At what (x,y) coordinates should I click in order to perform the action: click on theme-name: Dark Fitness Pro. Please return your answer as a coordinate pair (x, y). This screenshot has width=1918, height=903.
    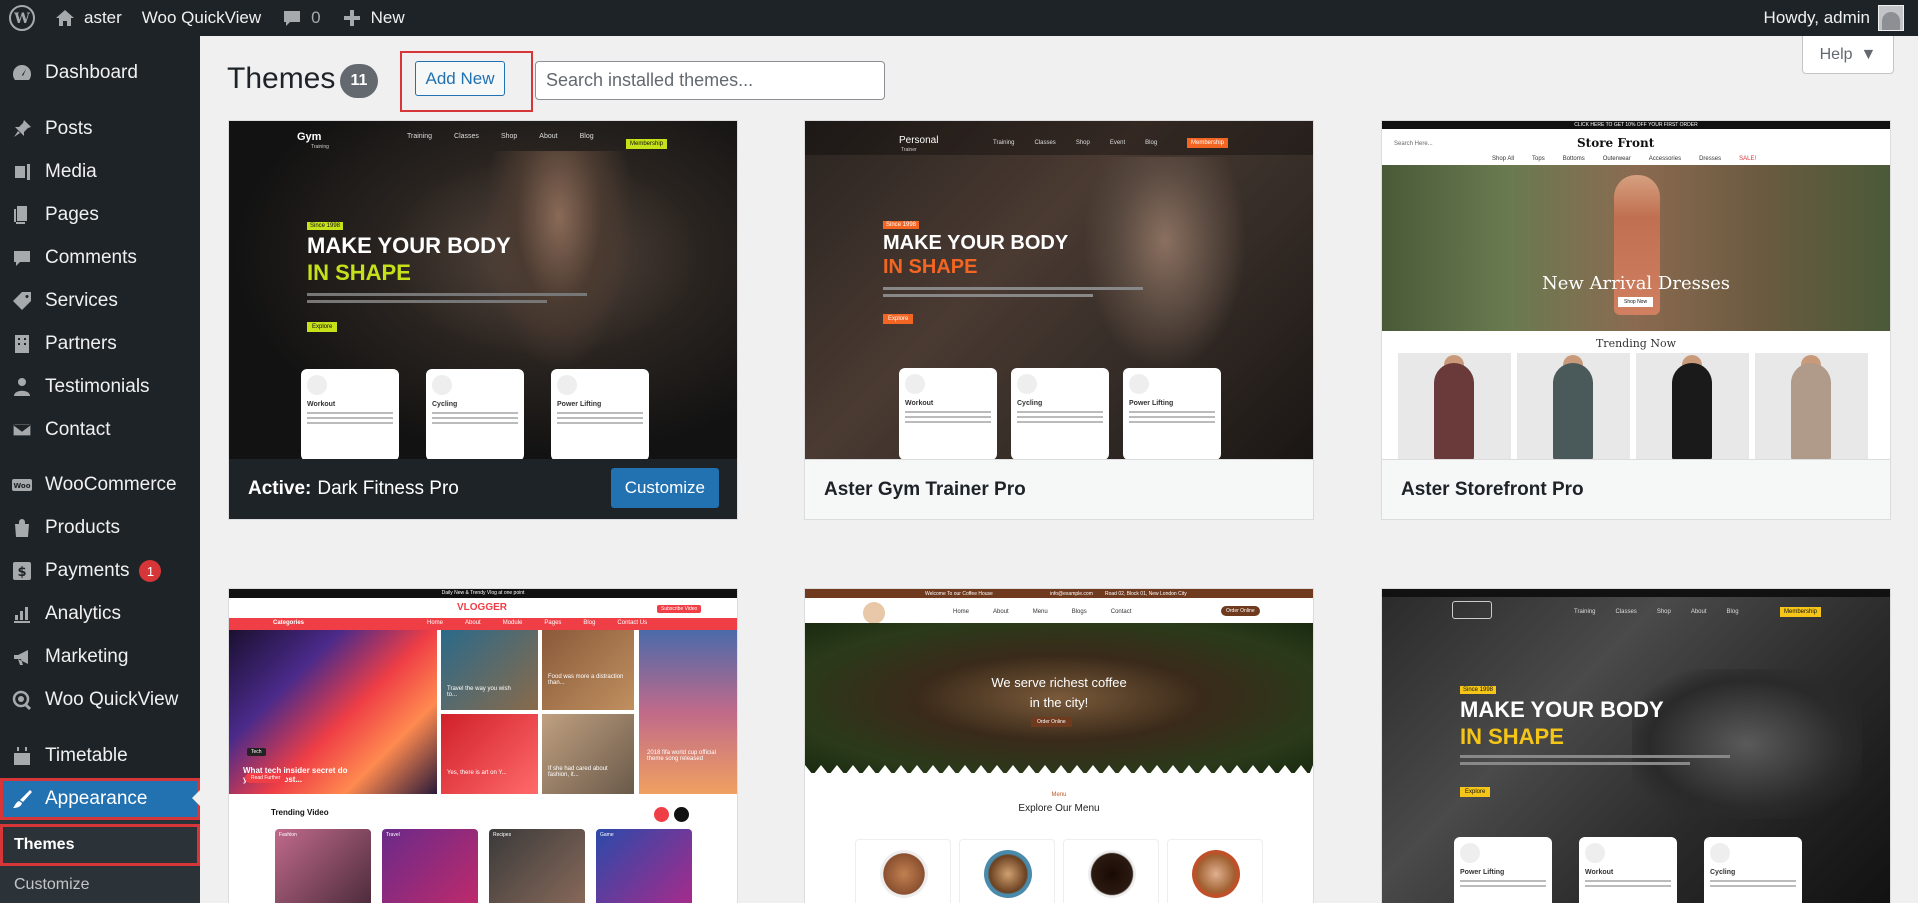
    Looking at the image, I should click on (388, 488).